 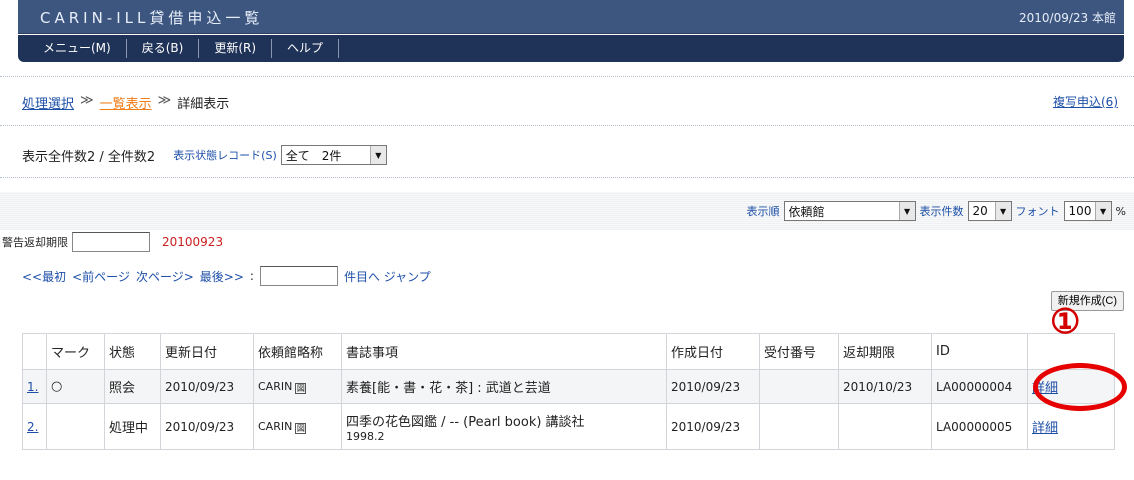 I want to click on breadcrumb-process-select: 処理選択, so click(x=48, y=102).